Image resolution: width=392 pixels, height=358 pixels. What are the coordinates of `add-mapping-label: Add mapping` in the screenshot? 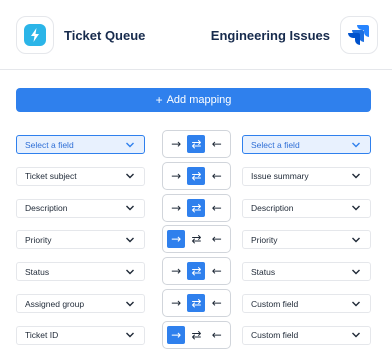 It's located at (199, 100).